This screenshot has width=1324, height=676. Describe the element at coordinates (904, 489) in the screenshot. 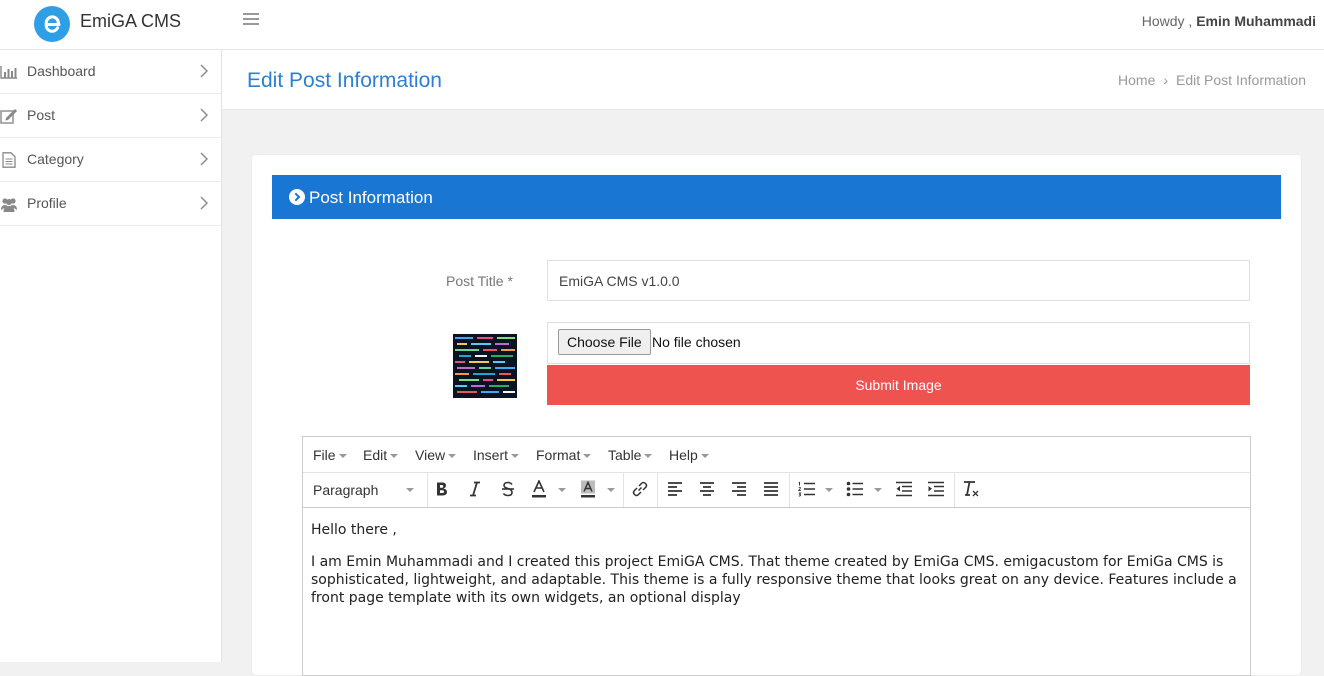

I see `outdent-icon` at that location.